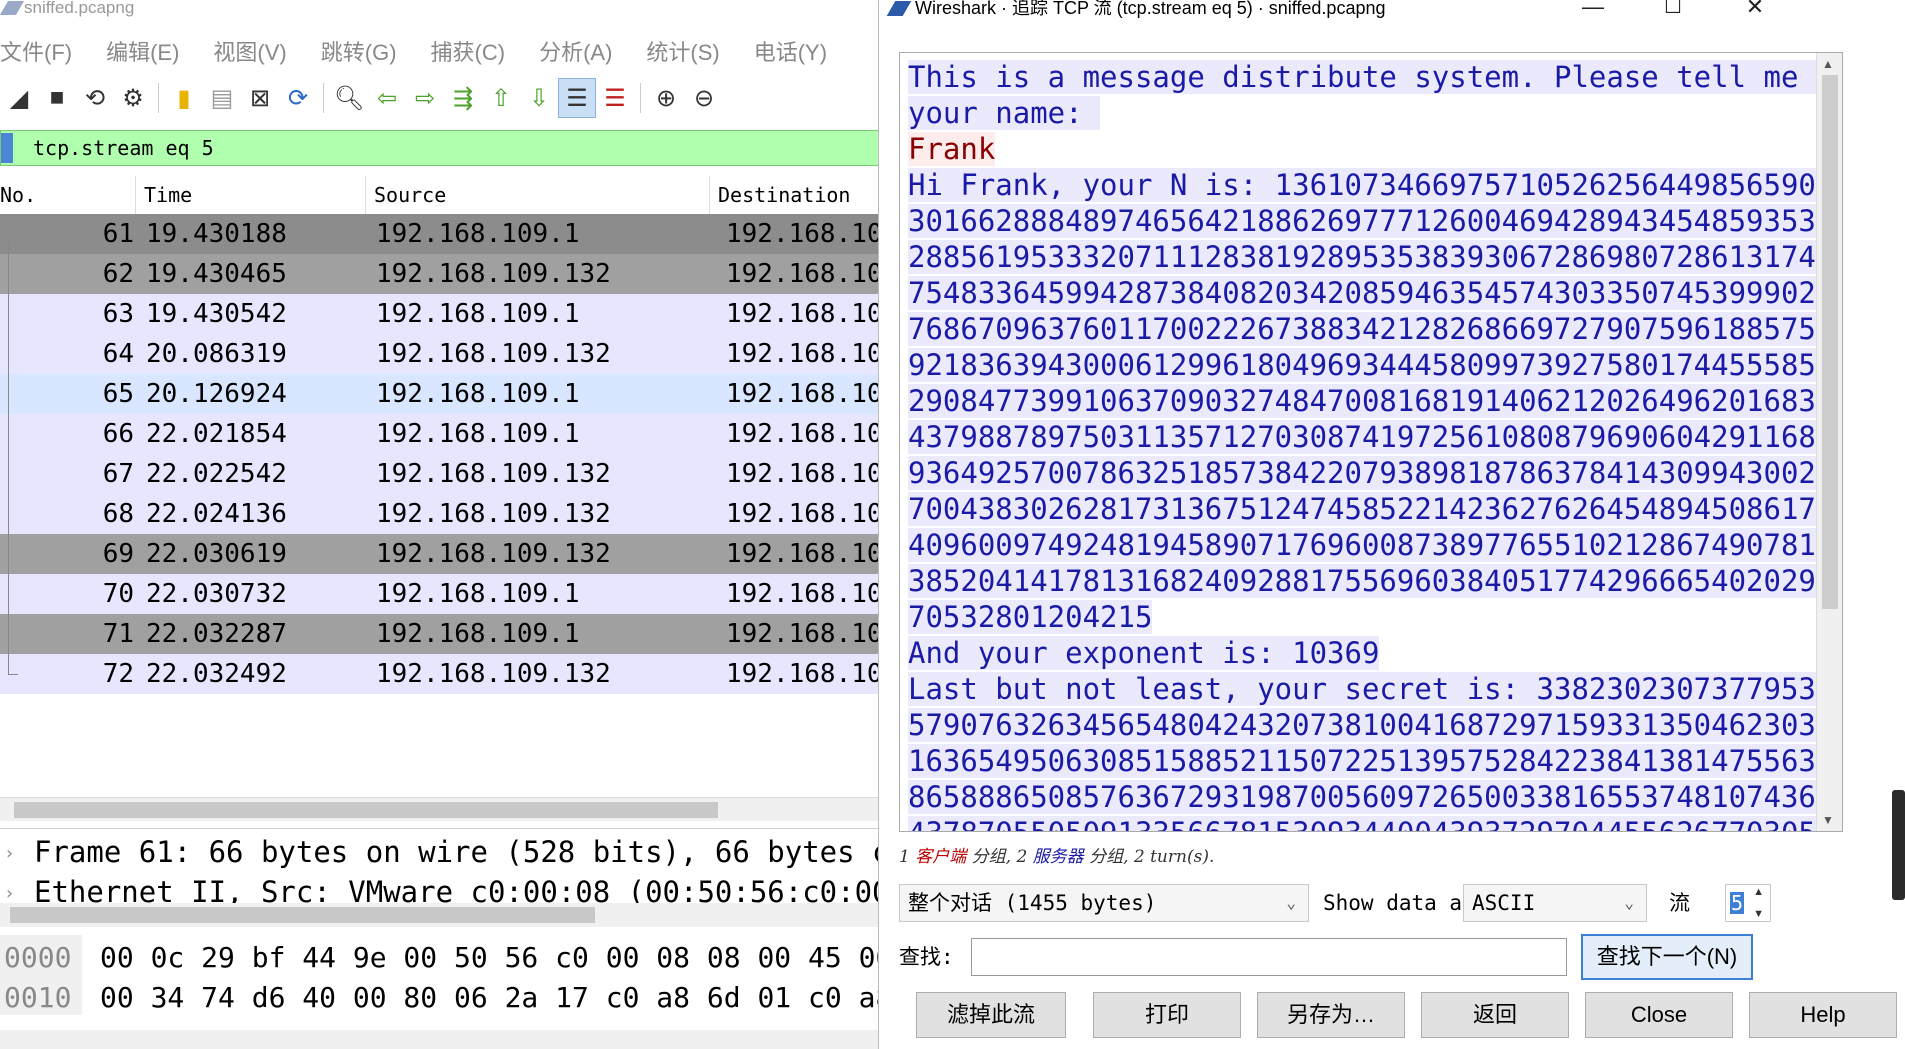 This screenshot has width=1905, height=1049. What do you see at coordinates (440, 314) in the screenshot?
I see `packet-row: 63 19.430542 192.168.109.1 192.168.10` at bounding box center [440, 314].